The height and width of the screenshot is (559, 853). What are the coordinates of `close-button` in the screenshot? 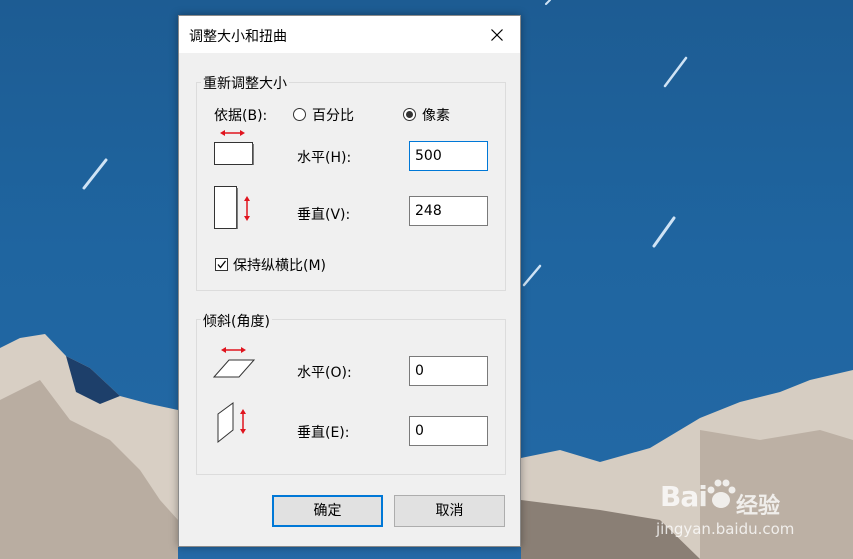 It's located at (497, 34).